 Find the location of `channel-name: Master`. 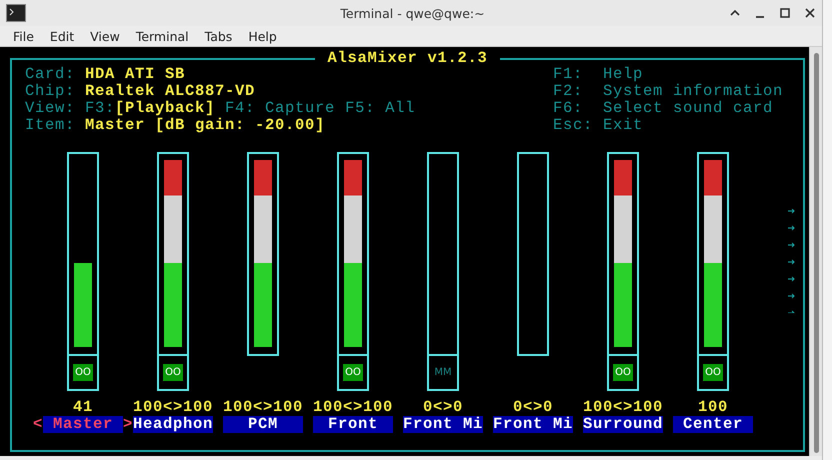

channel-name: Master is located at coordinates (83, 424).